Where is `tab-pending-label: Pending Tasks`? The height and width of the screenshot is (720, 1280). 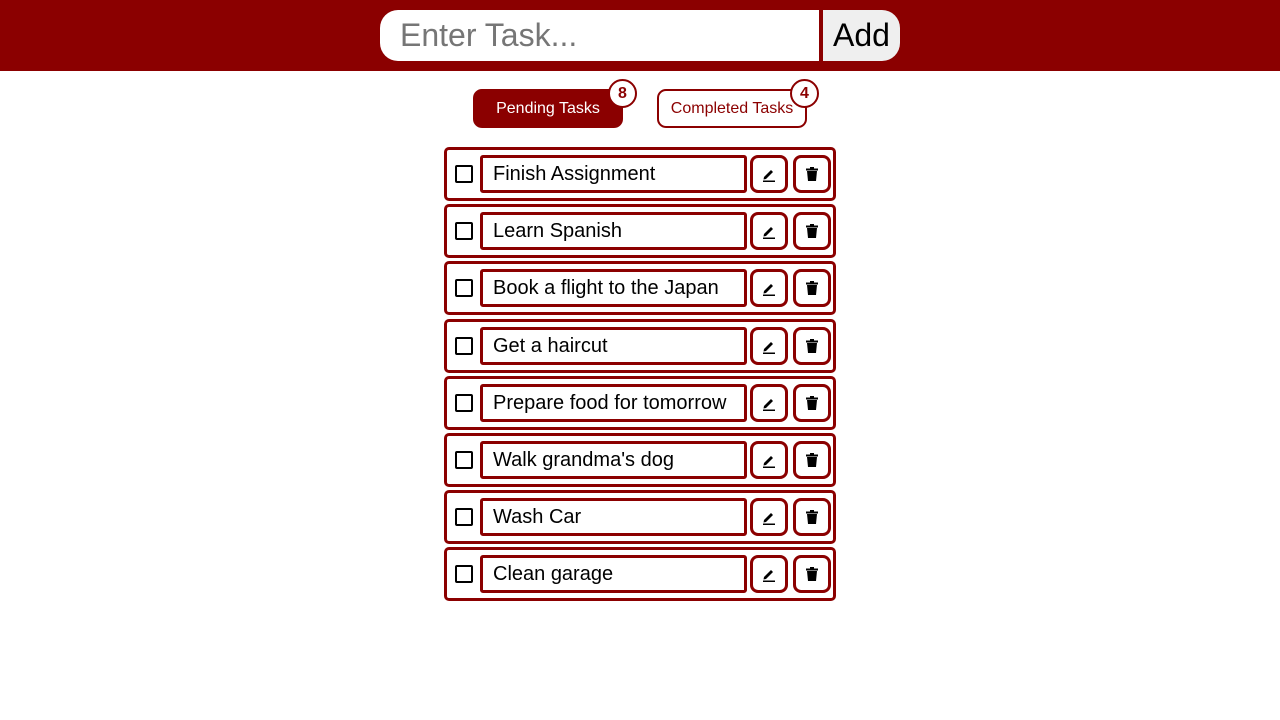 tab-pending-label: Pending Tasks is located at coordinates (548, 108).